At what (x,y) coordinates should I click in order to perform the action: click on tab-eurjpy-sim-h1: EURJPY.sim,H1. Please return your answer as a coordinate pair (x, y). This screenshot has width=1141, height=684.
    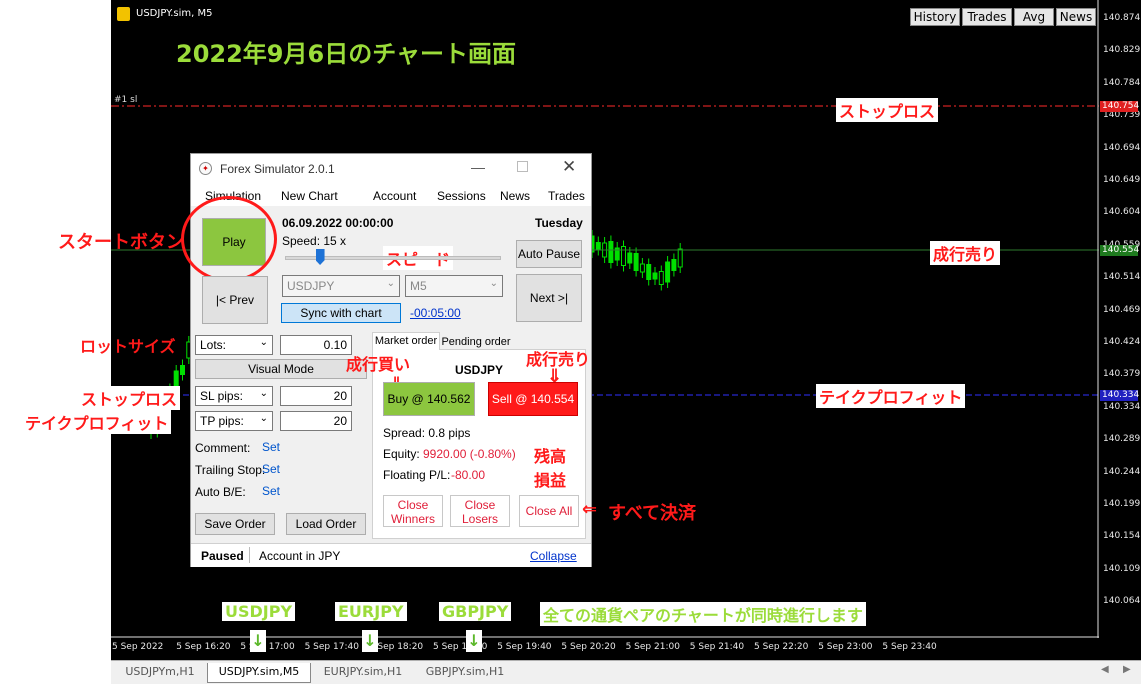
    Looking at the image, I should click on (363, 673).